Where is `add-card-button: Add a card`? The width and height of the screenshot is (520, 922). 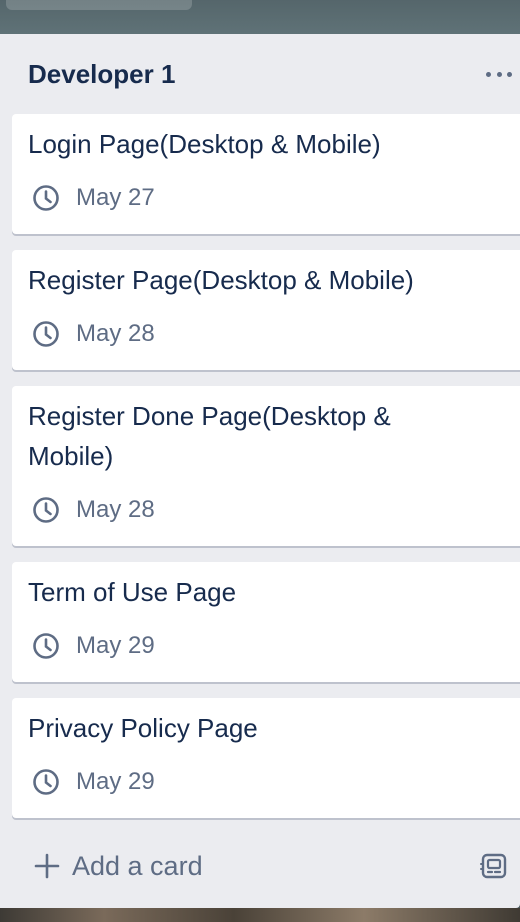 add-card-button: Add a card is located at coordinates (118, 866).